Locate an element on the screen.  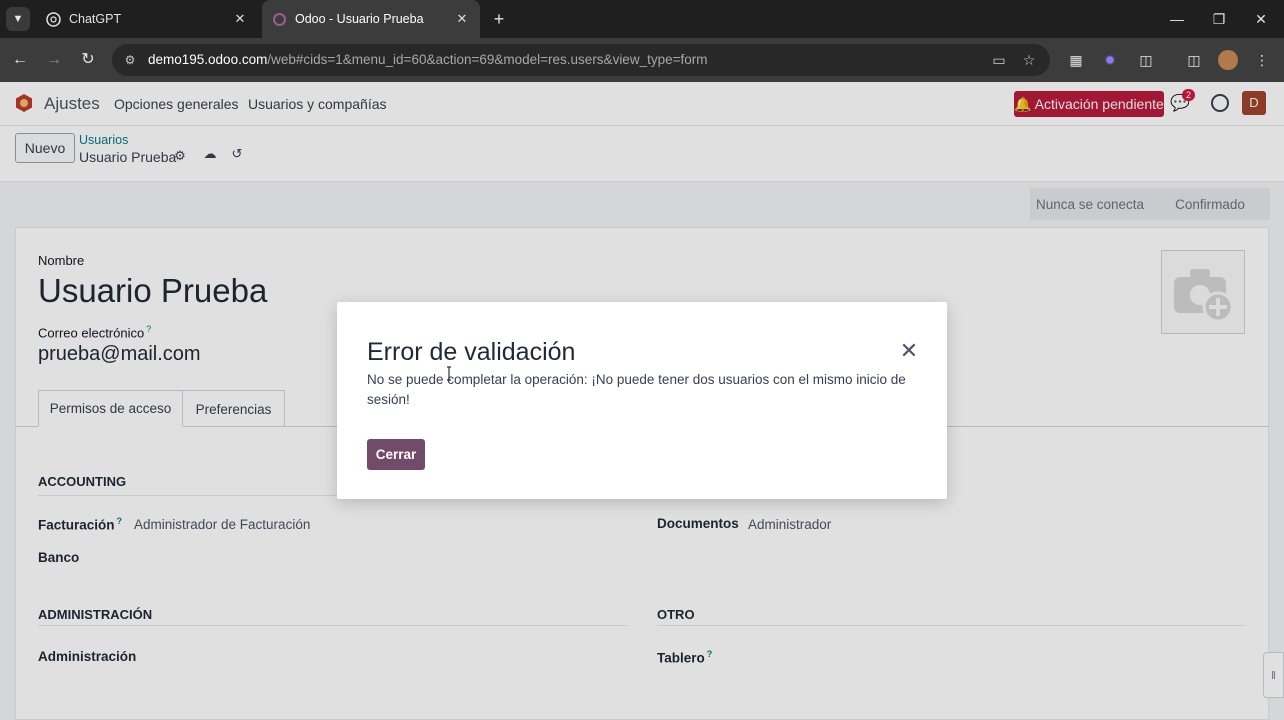
close-icon: ✕ is located at coordinates (909, 351).